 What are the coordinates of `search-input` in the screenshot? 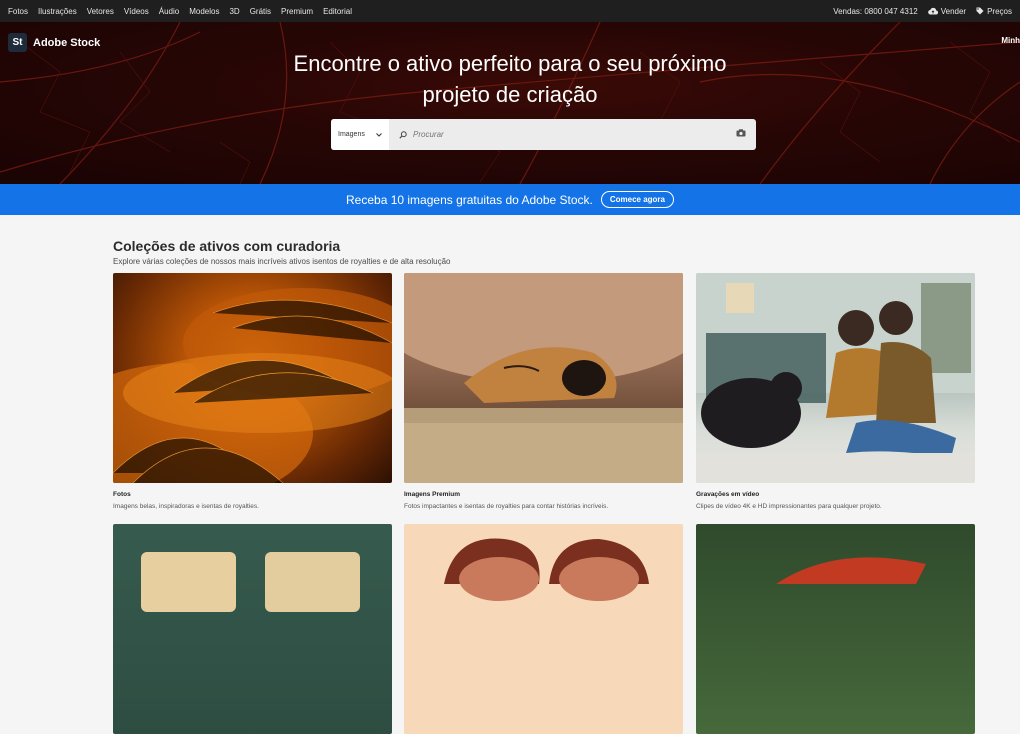 It's located at (563, 134).